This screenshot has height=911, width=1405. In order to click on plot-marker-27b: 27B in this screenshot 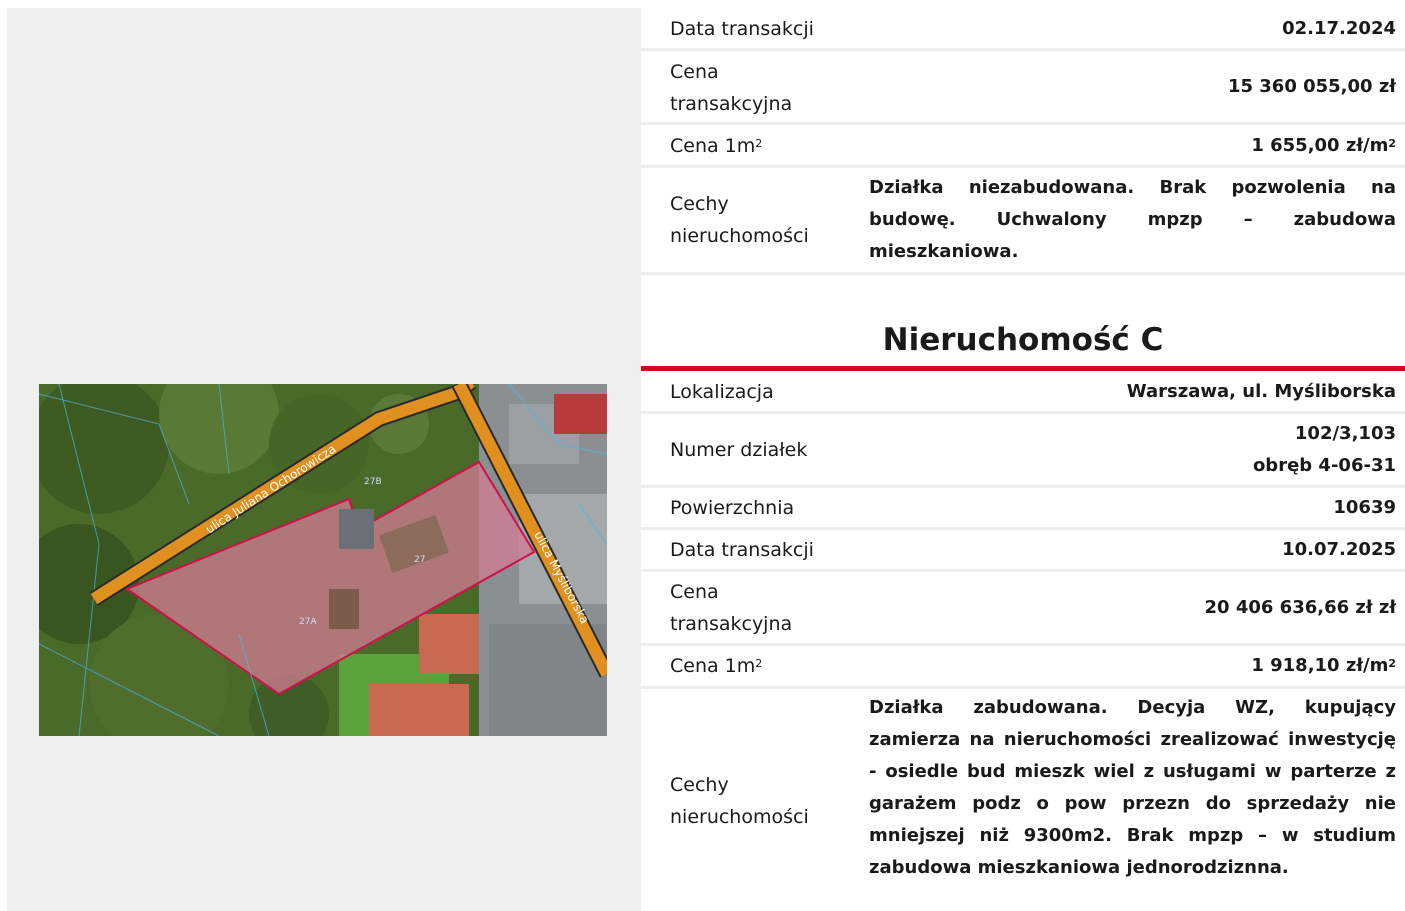, I will do `click(373, 482)`.